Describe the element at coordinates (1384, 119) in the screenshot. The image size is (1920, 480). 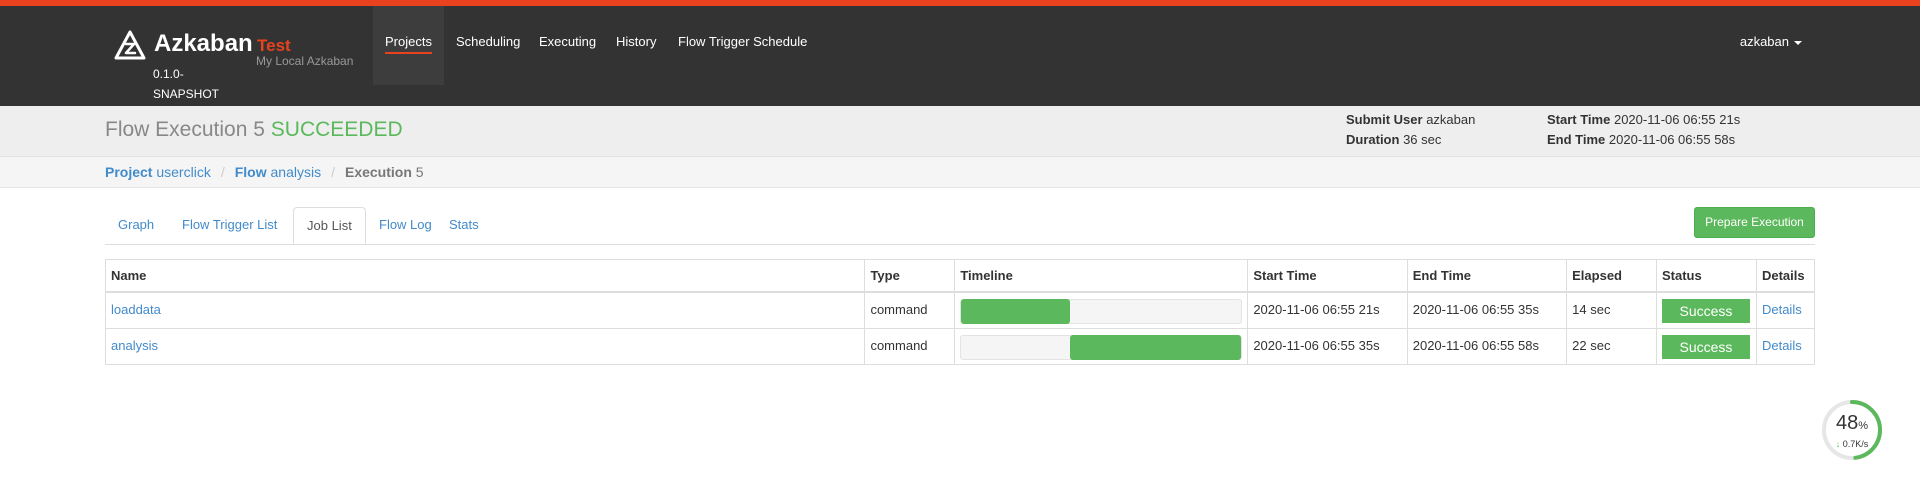
I see `submit-user-label: Submit User` at that location.